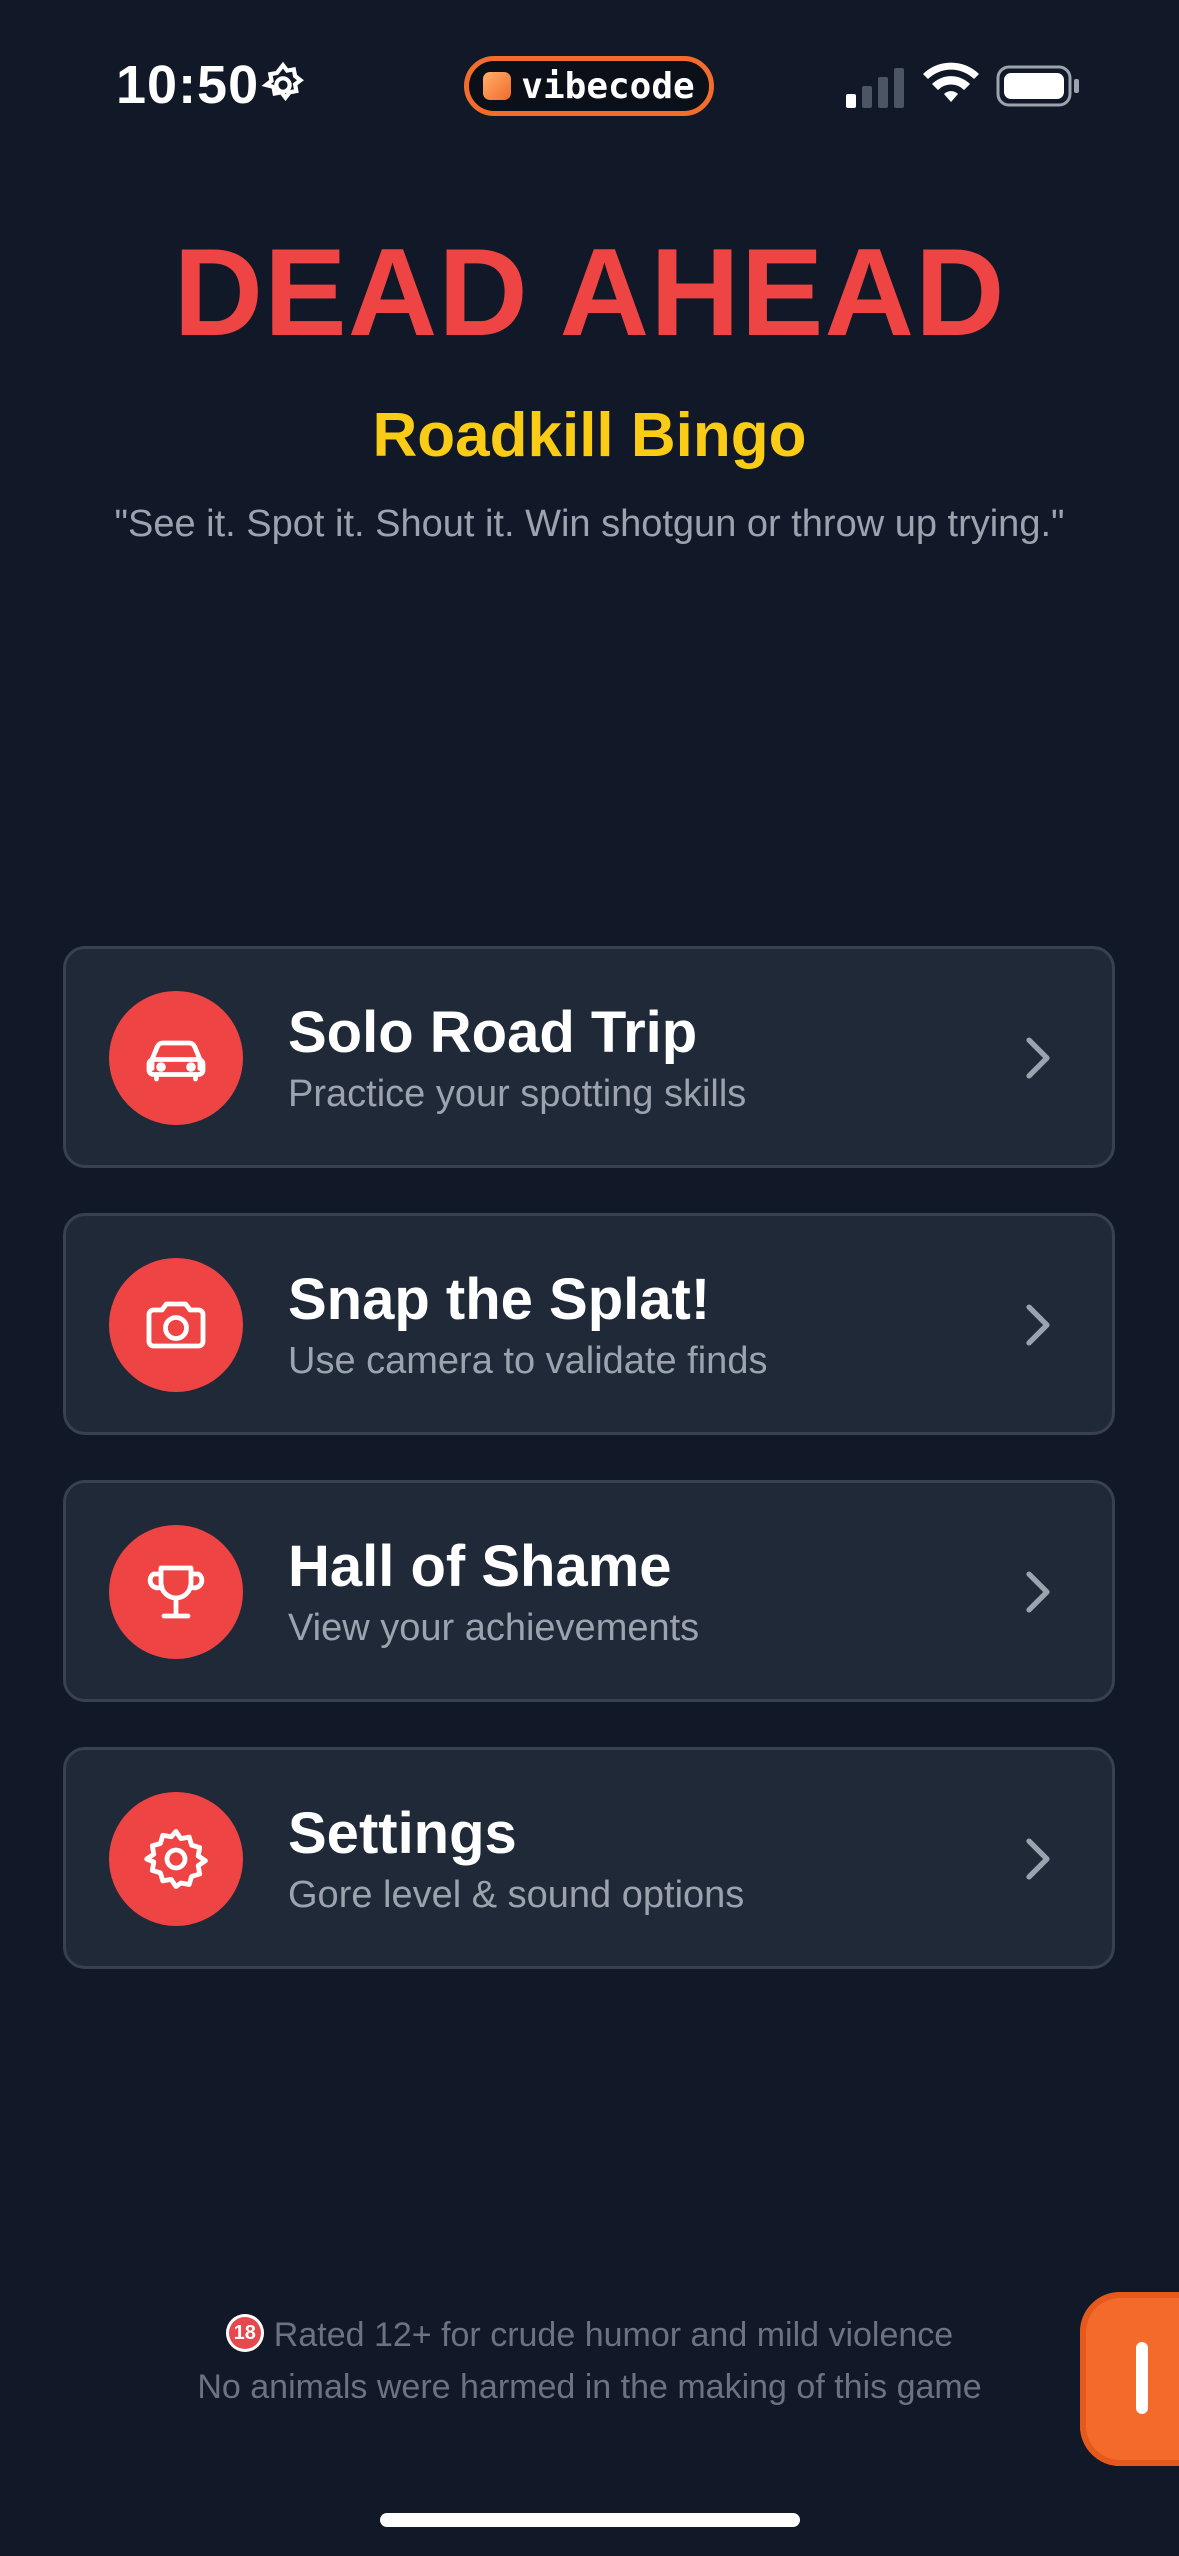  Describe the element at coordinates (188, 85) in the screenshot. I see `status-time: 10:50` at that location.